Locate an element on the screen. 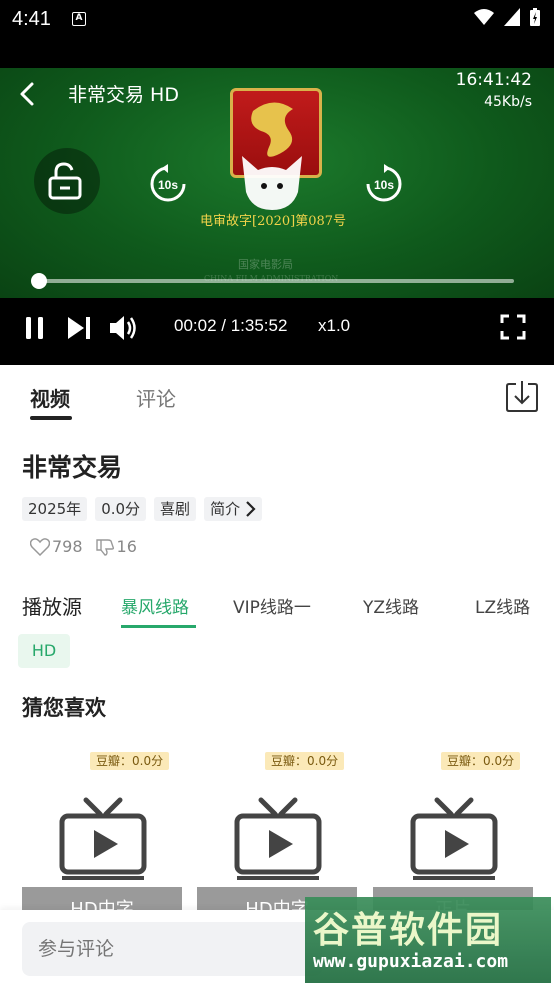 This screenshot has width=554, height=985. dislike-count: 16 is located at coordinates (126, 546).